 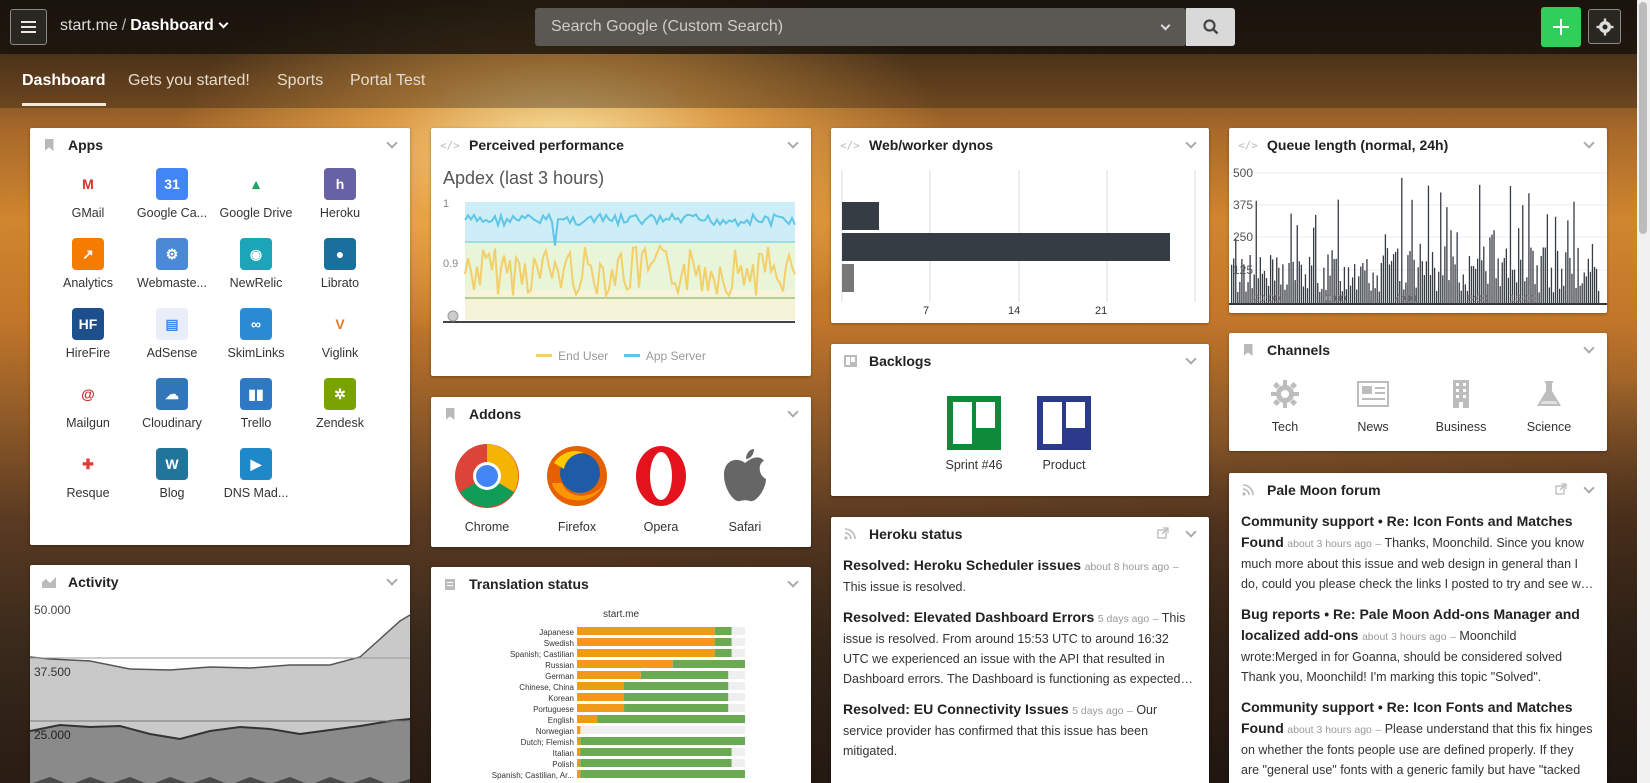 I want to click on channel-science: Science, so click(x=1549, y=406).